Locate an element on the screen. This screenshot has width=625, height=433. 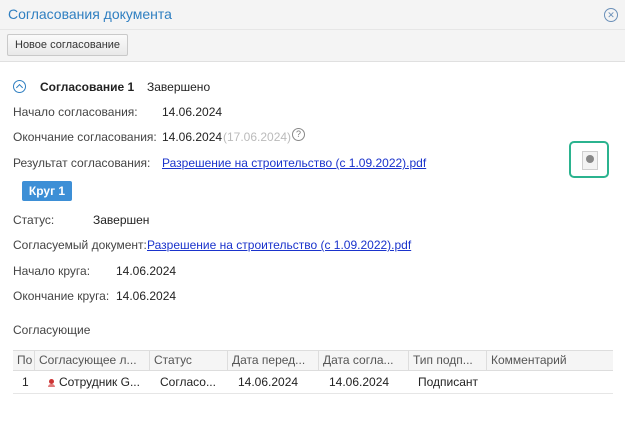
cell-date-agreed: 14.06.2024 is located at coordinates (359, 382).